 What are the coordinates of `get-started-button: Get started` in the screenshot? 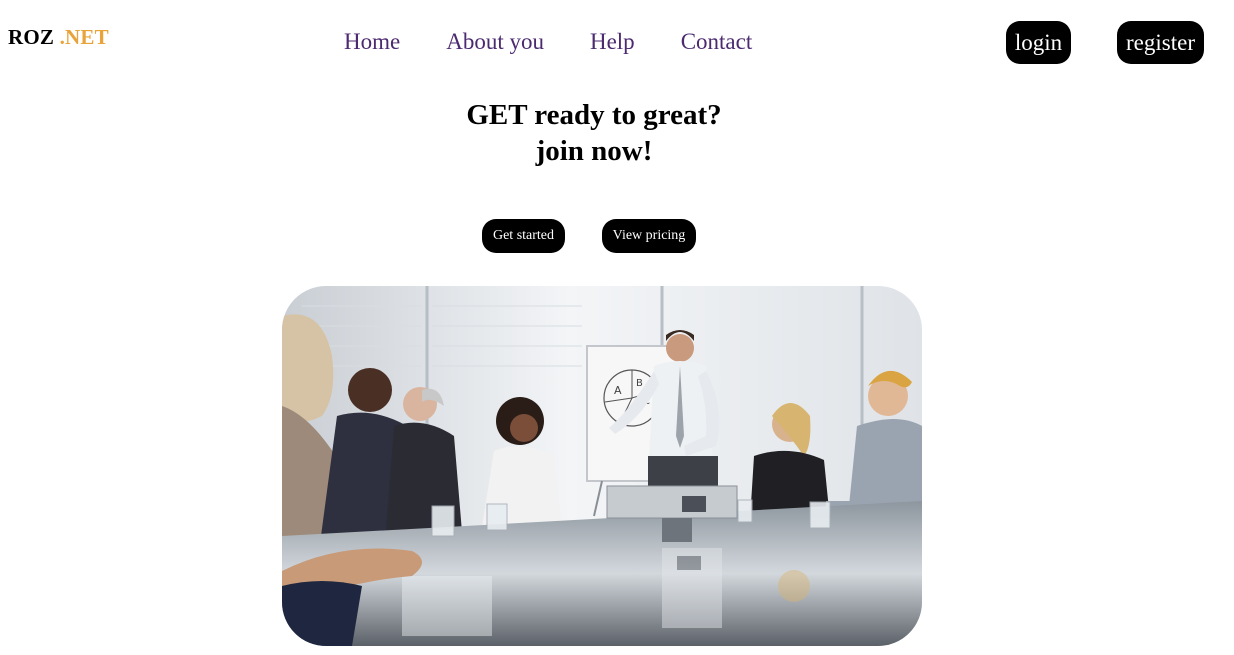 It's located at (523, 236).